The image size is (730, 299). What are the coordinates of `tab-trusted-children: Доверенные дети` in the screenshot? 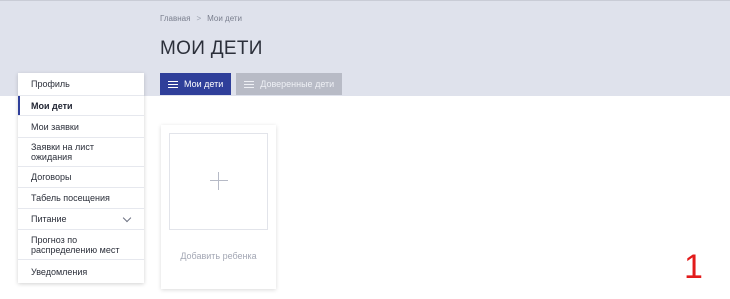 It's located at (289, 84).